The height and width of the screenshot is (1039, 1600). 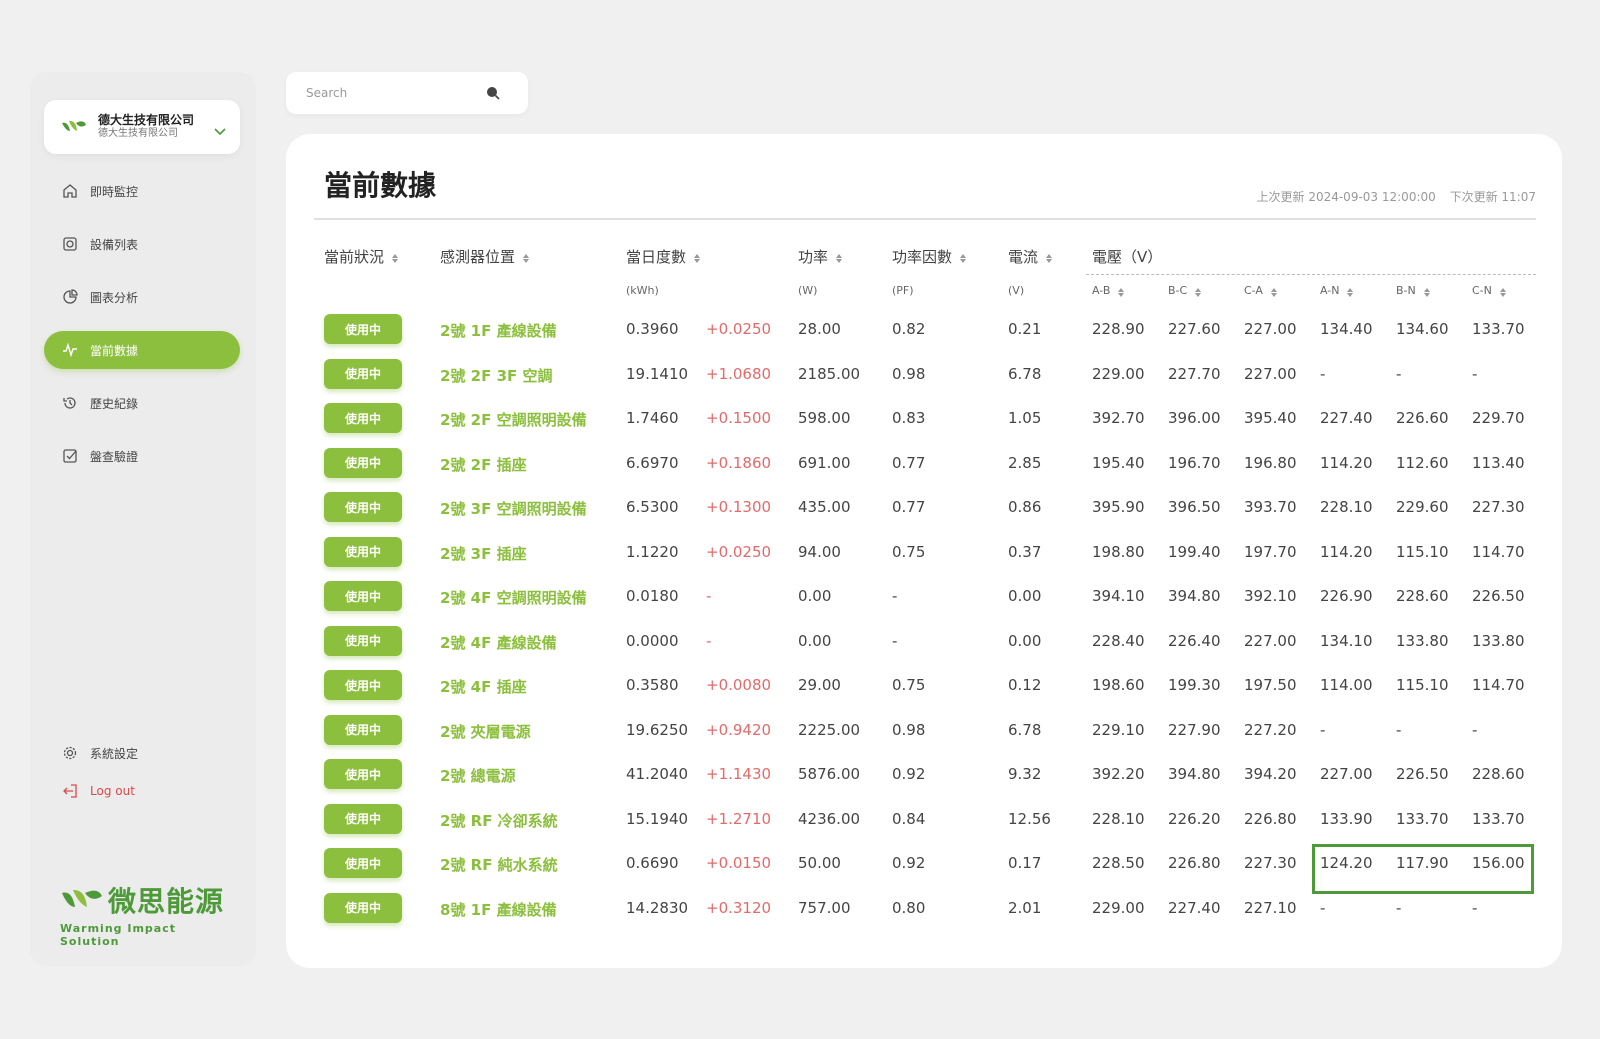 I want to click on current-value: 12.56, so click(x=1029, y=818).